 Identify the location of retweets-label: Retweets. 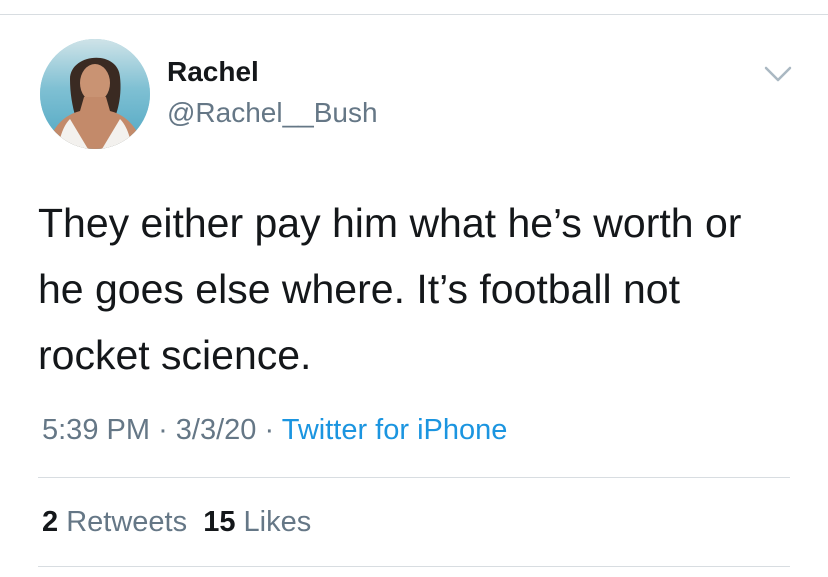
(127, 522).